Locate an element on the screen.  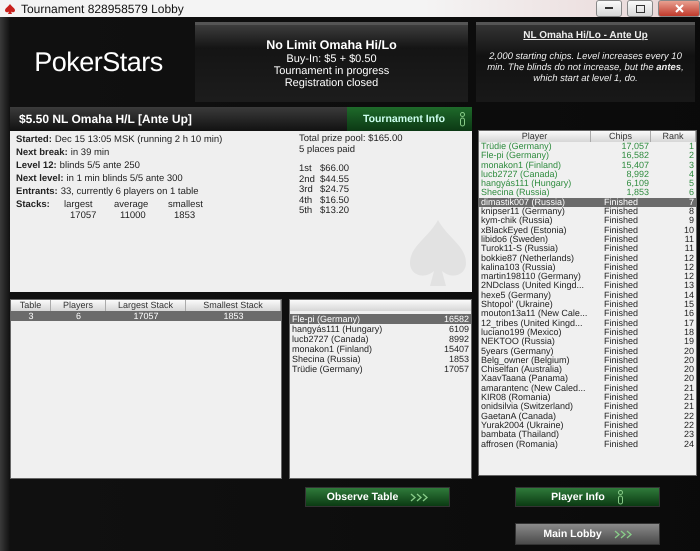
player-row: hexe5 (Germany) Finished 14 is located at coordinates (587, 295).